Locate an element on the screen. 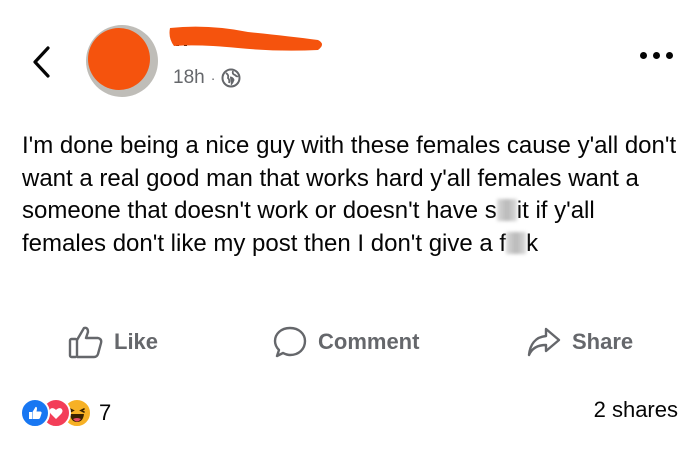  avatar is located at coordinates (122, 61).